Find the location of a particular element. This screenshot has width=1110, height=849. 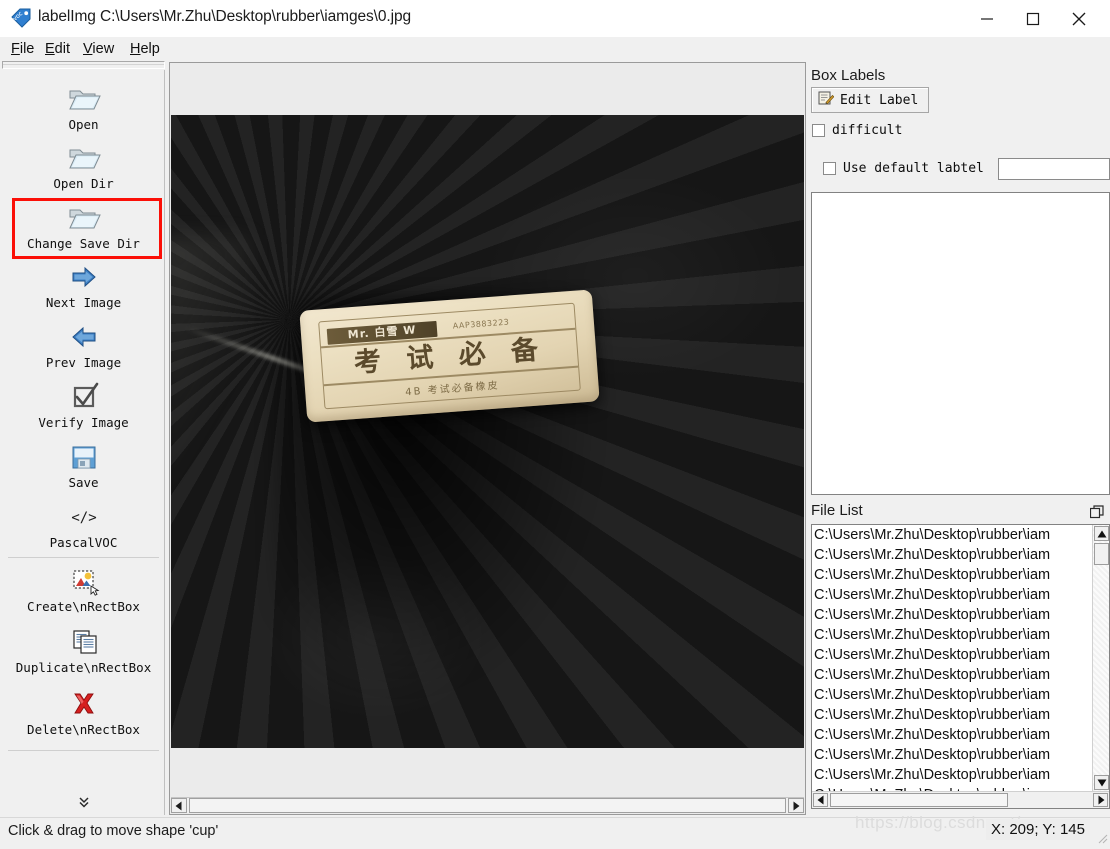

toolbar-item-next-image: Next Image is located at coordinates (83, 286).